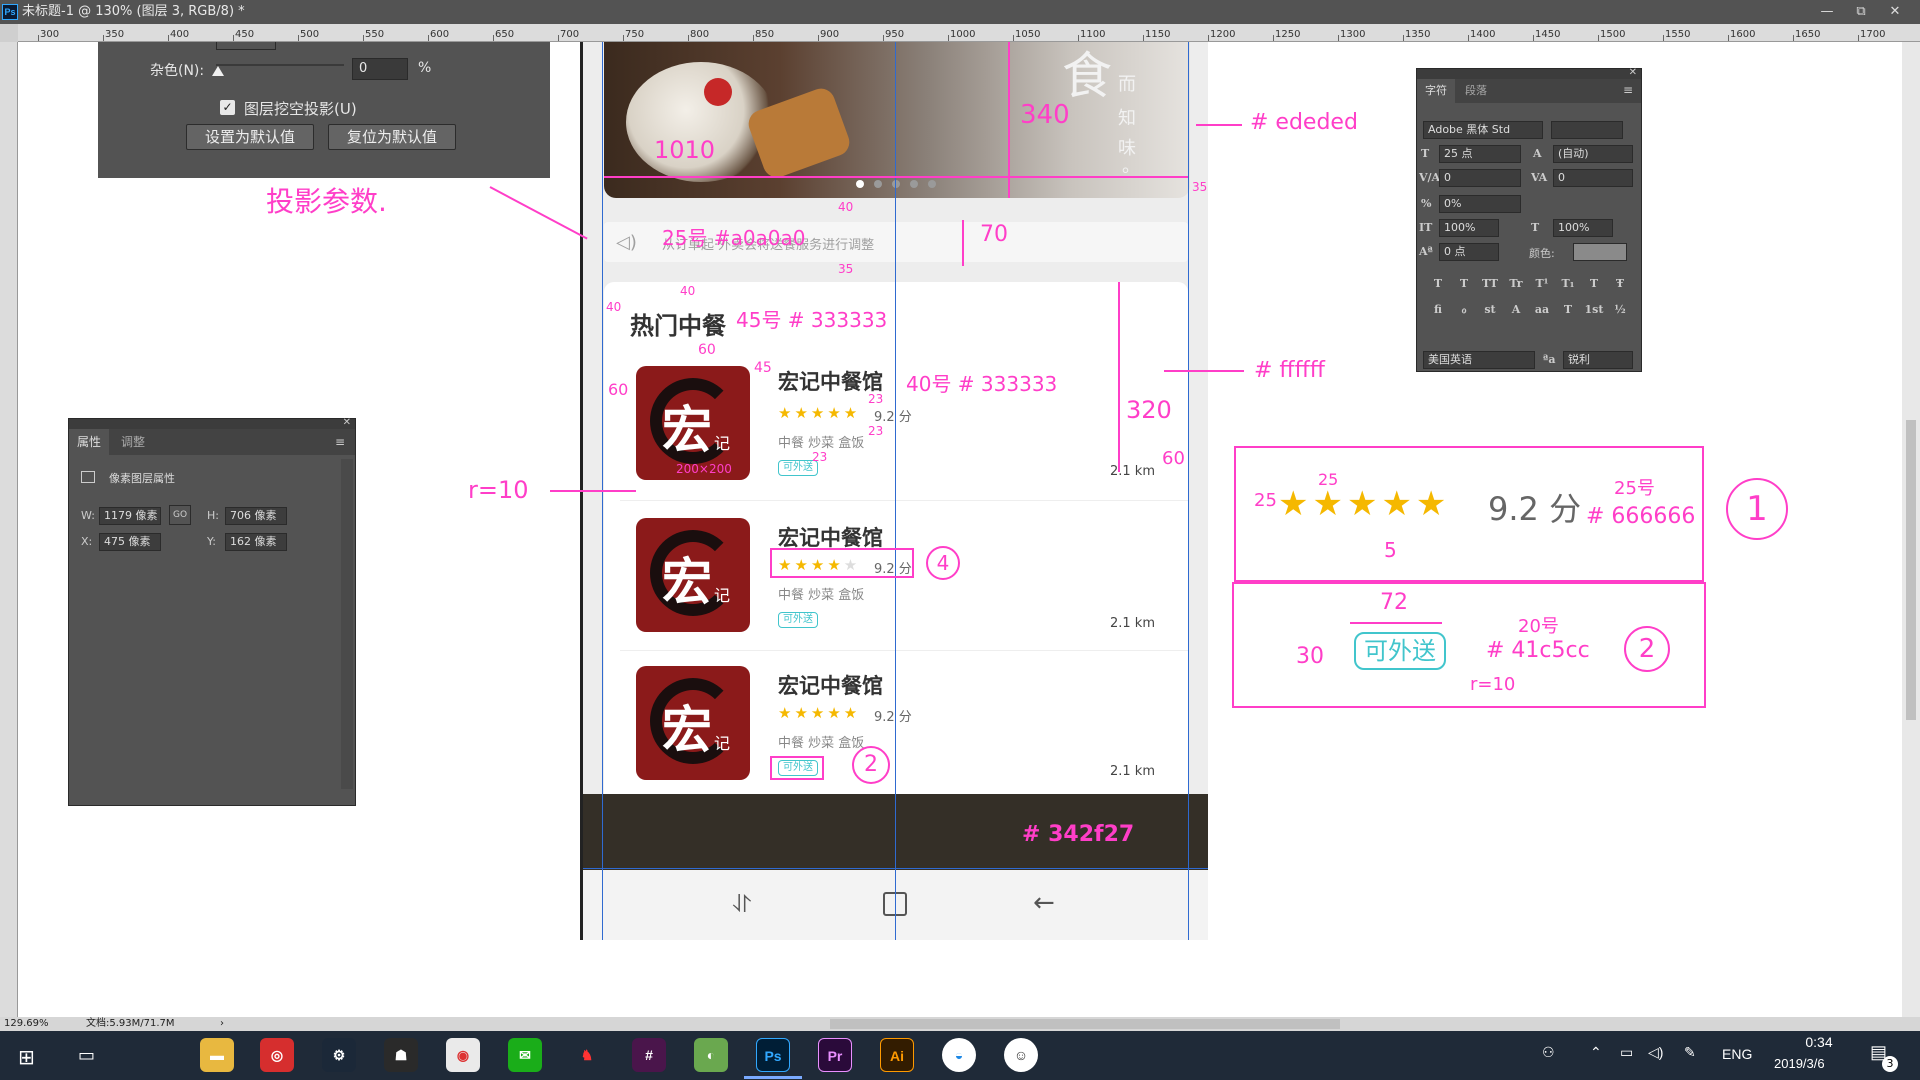 The image size is (1920, 1080). What do you see at coordinates (401, 1055) in the screenshot?
I see `ghost-app-icon: ☗` at bounding box center [401, 1055].